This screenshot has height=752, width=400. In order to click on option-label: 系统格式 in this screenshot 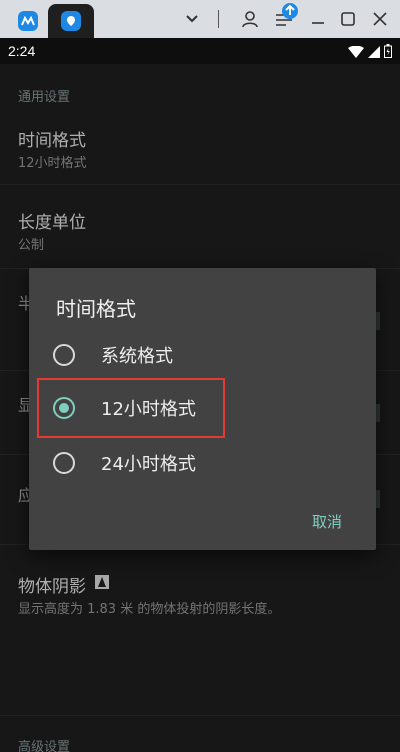, I will do `click(137, 356)`.